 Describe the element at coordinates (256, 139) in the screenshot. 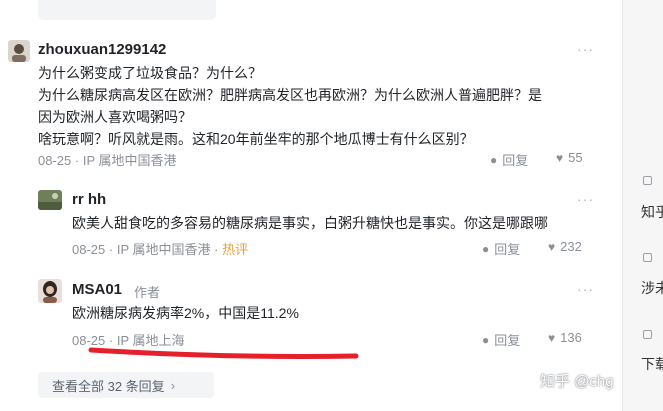

I see `comment-text-line: 啥玩意啊？听风就是雨。这和20年前坐牢的那个地瓜博士有什么区别？` at that location.